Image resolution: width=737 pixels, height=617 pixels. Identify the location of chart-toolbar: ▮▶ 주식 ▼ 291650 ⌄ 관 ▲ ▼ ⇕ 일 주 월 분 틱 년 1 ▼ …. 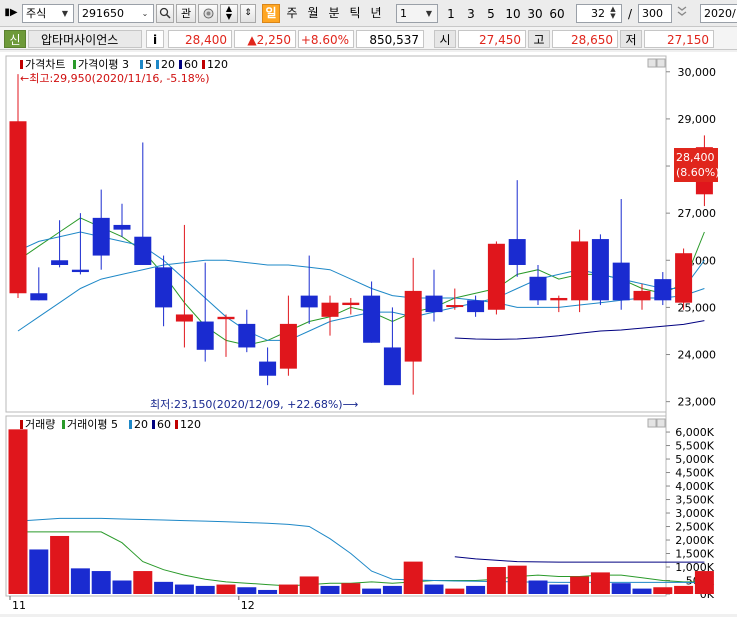
(368, 13).